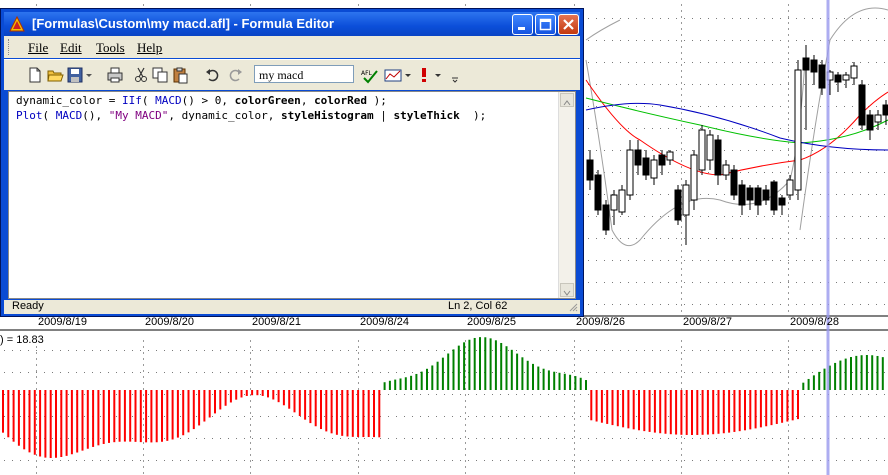 This screenshot has width=888, height=475. I want to click on save-dropdown-icon, so click(89, 75).